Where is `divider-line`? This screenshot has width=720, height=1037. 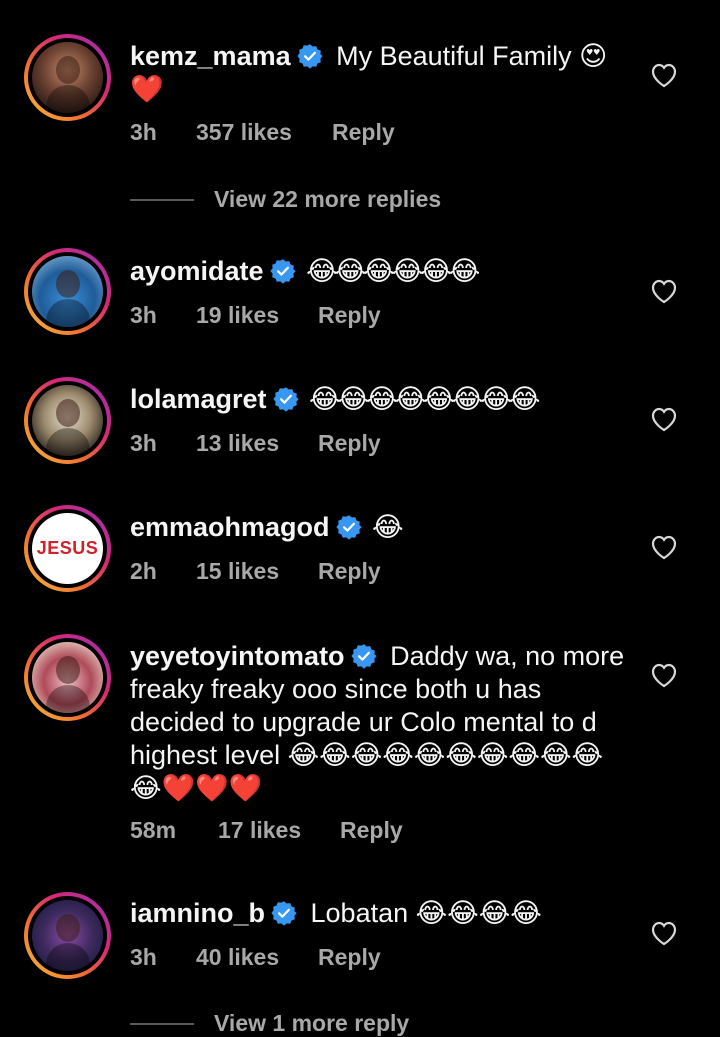
divider-line is located at coordinates (162, 199).